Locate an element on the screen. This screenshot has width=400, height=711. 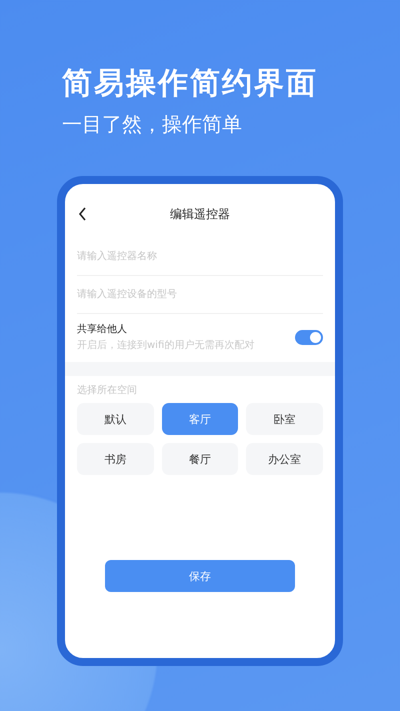
room-option: 餐厅 is located at coordinates (200, 459).